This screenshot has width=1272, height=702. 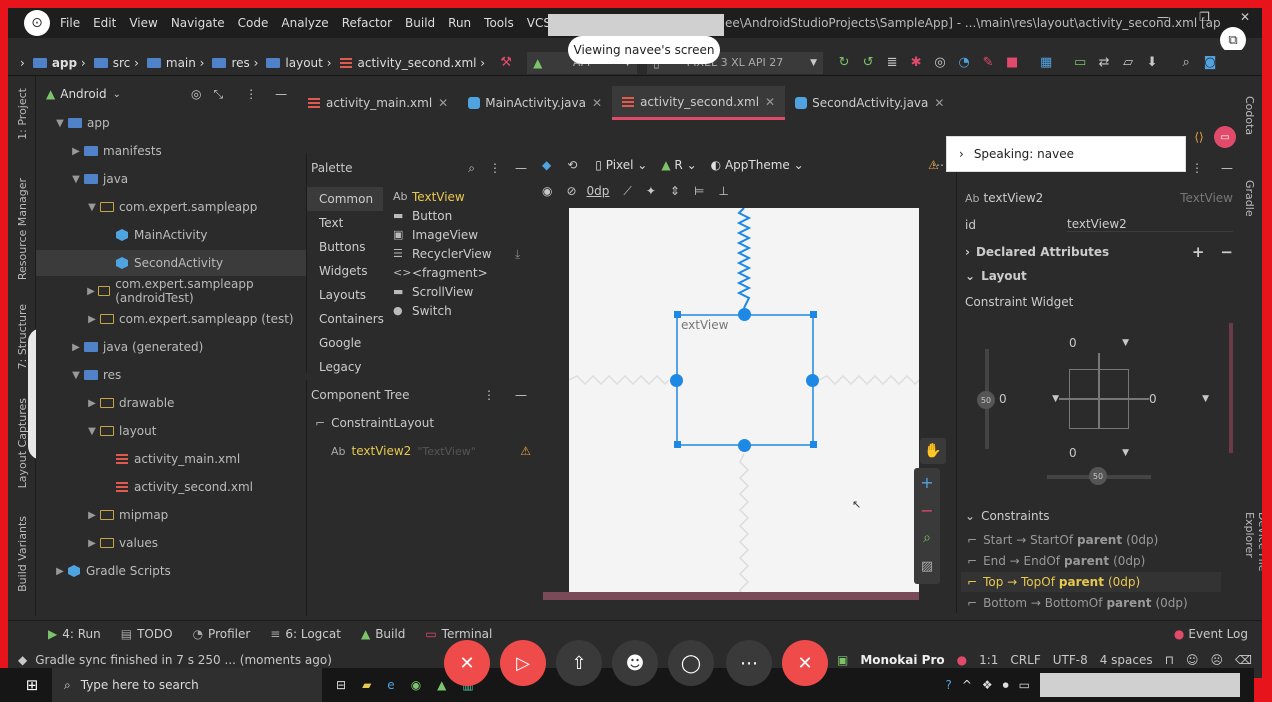 What do you see at coordinates (175, 63) in the screenshot?
I see `breadcrumb-main: main ›` at bounding box center [175, 63].